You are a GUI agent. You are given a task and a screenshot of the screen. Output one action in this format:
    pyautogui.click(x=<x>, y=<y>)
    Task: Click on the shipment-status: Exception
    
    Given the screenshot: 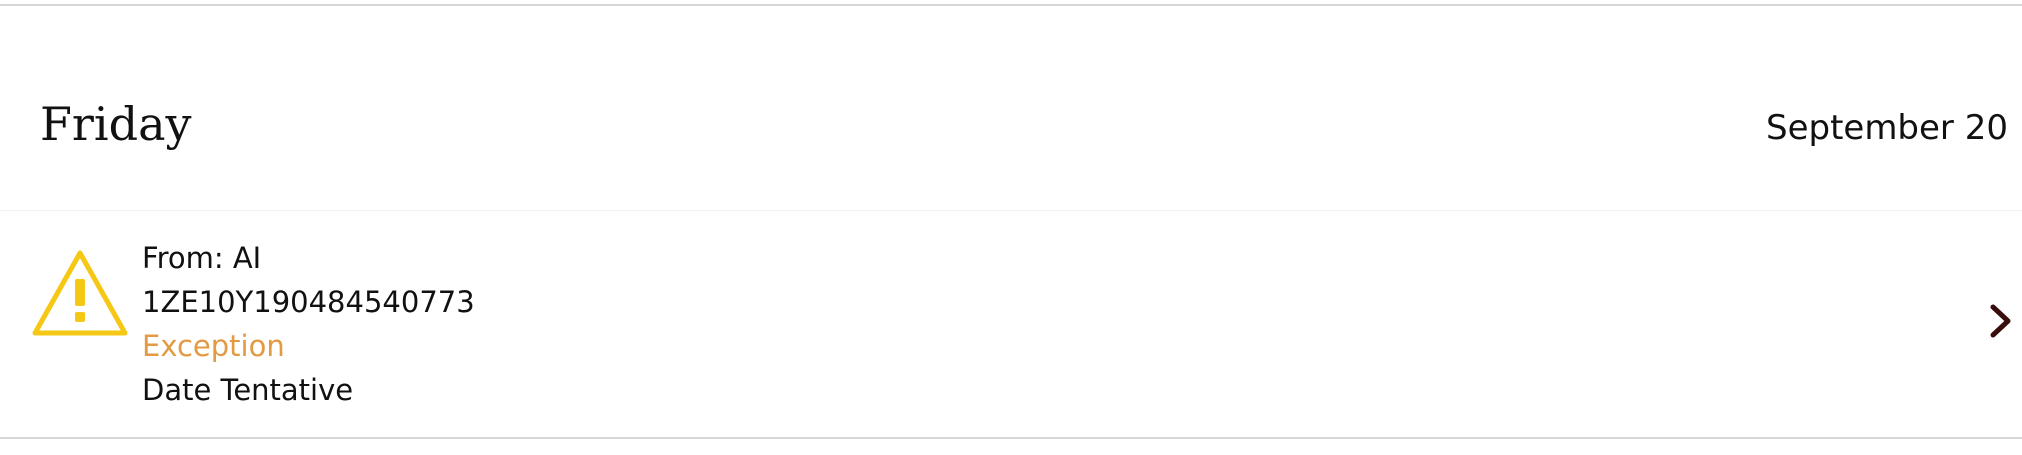 What is the action you would take?
    pyautogui.click(x=213, y=346)
    